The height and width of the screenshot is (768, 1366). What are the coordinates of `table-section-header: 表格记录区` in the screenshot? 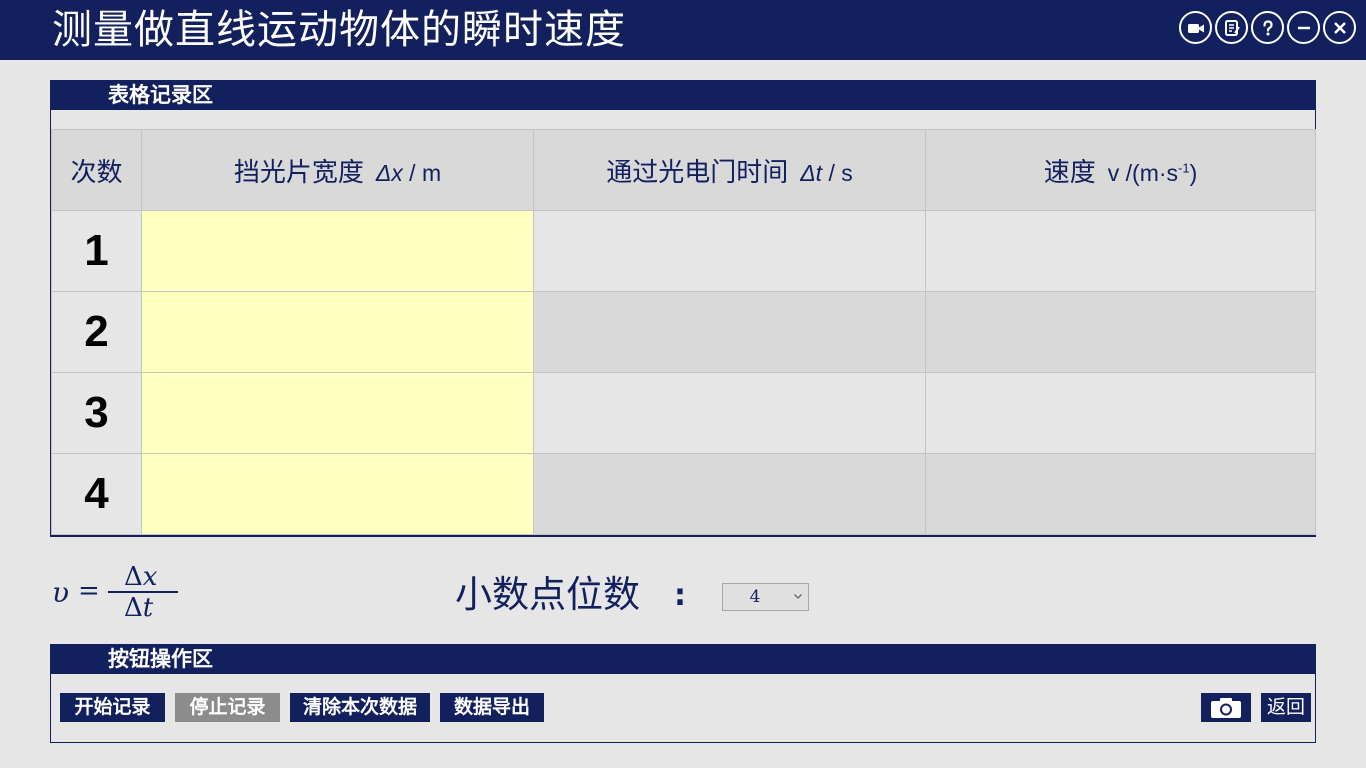 It's located at (683, 95).